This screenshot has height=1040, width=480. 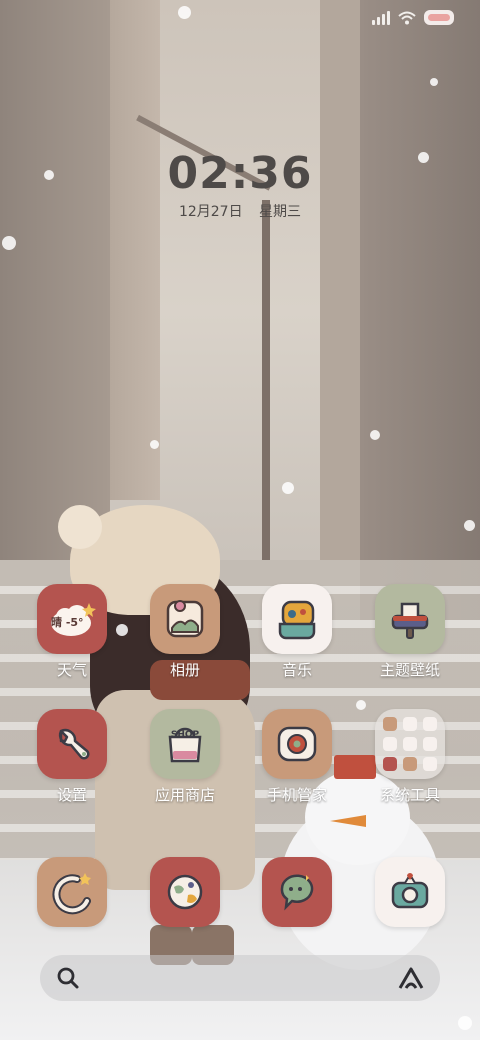 I want to click on app-label: 相册, so click(x=184, y=670).